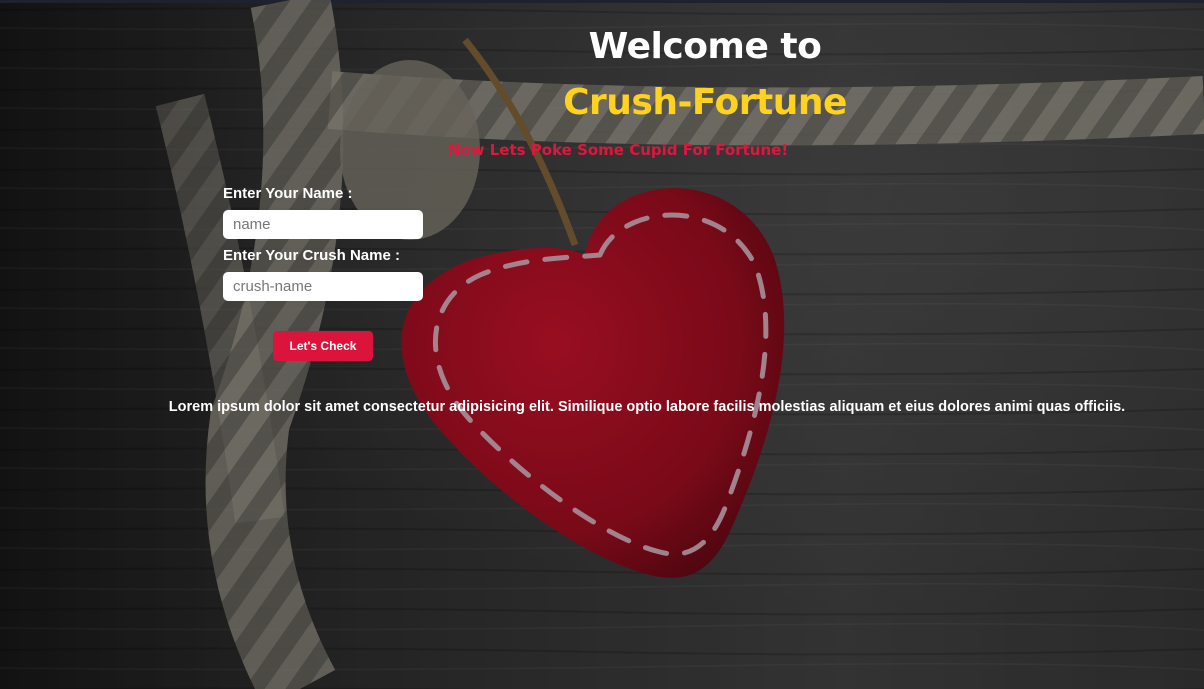  Describe the element at coordinates (311, 255) in the screenshot. I see `crush-name-label: Enter Your Crush Name :` at that location.